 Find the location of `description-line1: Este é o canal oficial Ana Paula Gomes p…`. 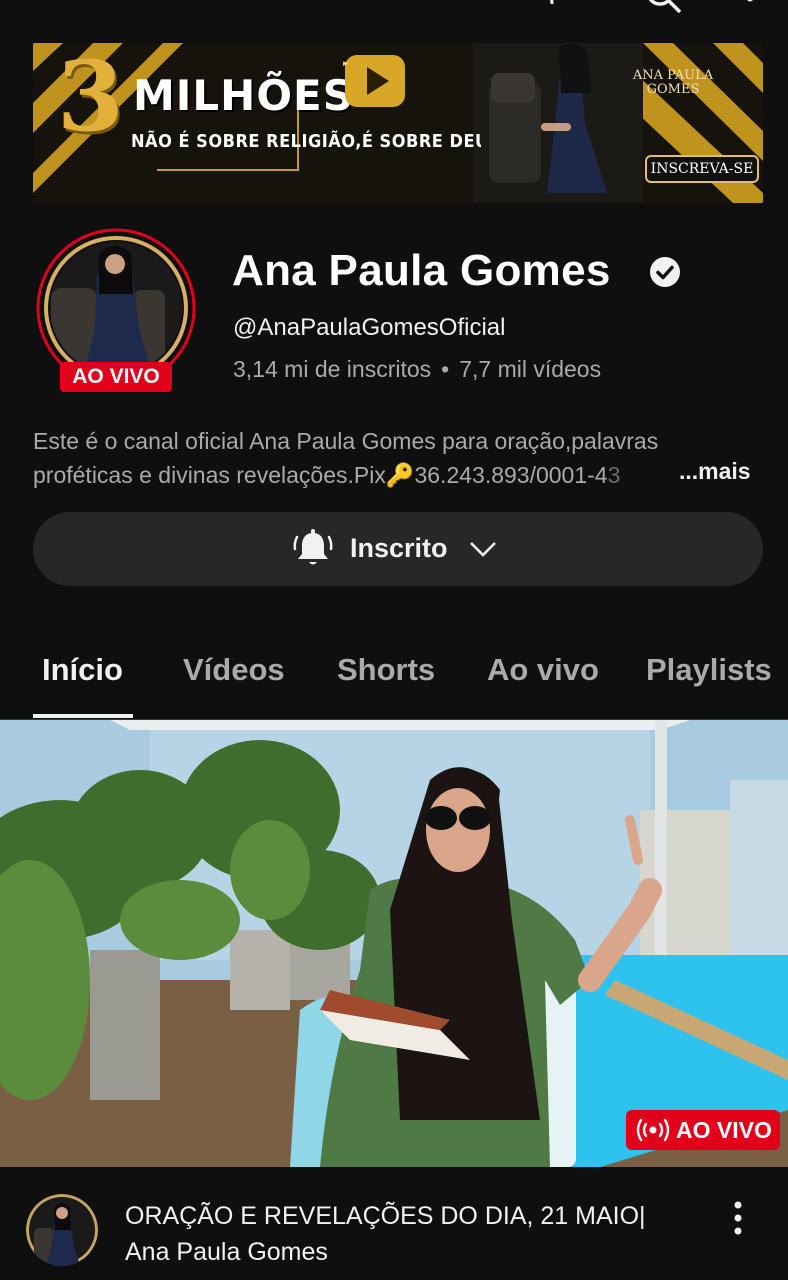

description-line1: Este é o canal oficial Ana Paula Gomes p… is located at coordinates (346, 441).